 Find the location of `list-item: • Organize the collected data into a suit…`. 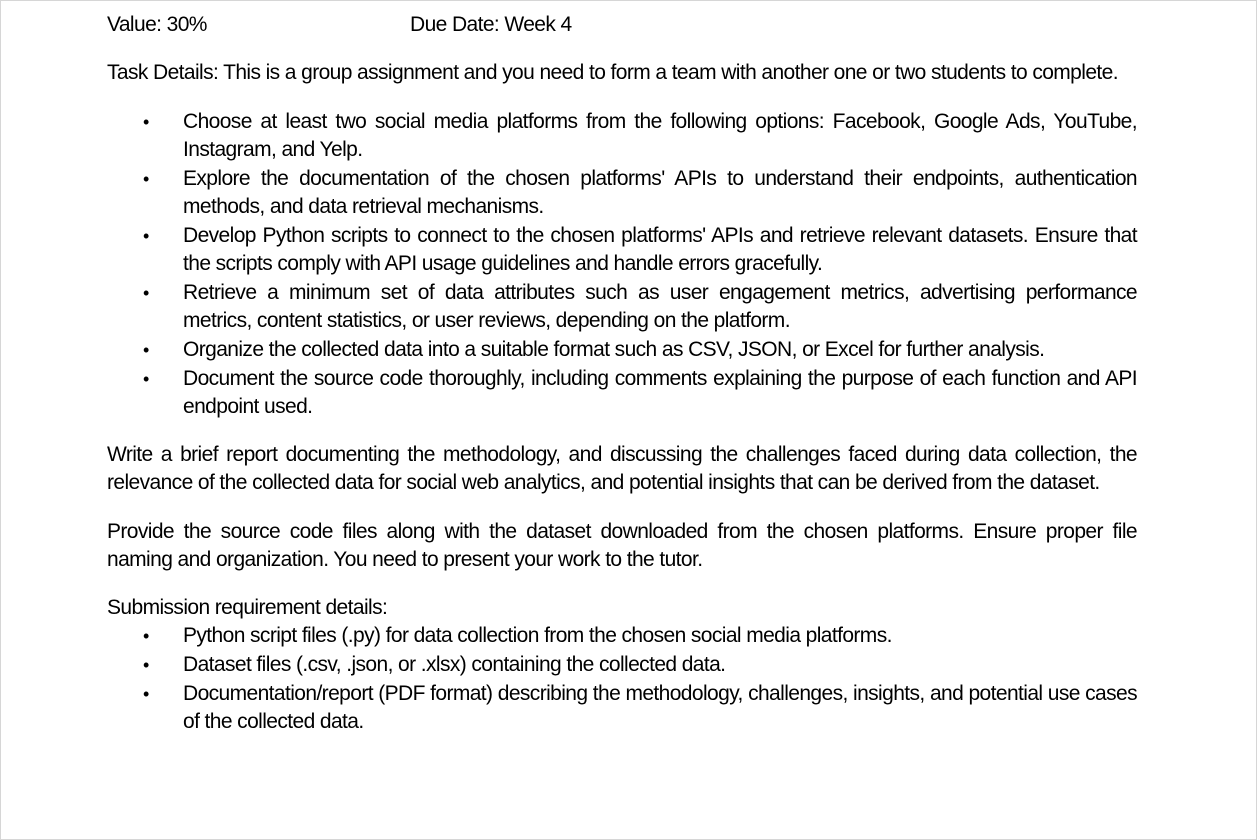

list-item: • Organize the collected data into a suit… is located at coordinates (622, 350).